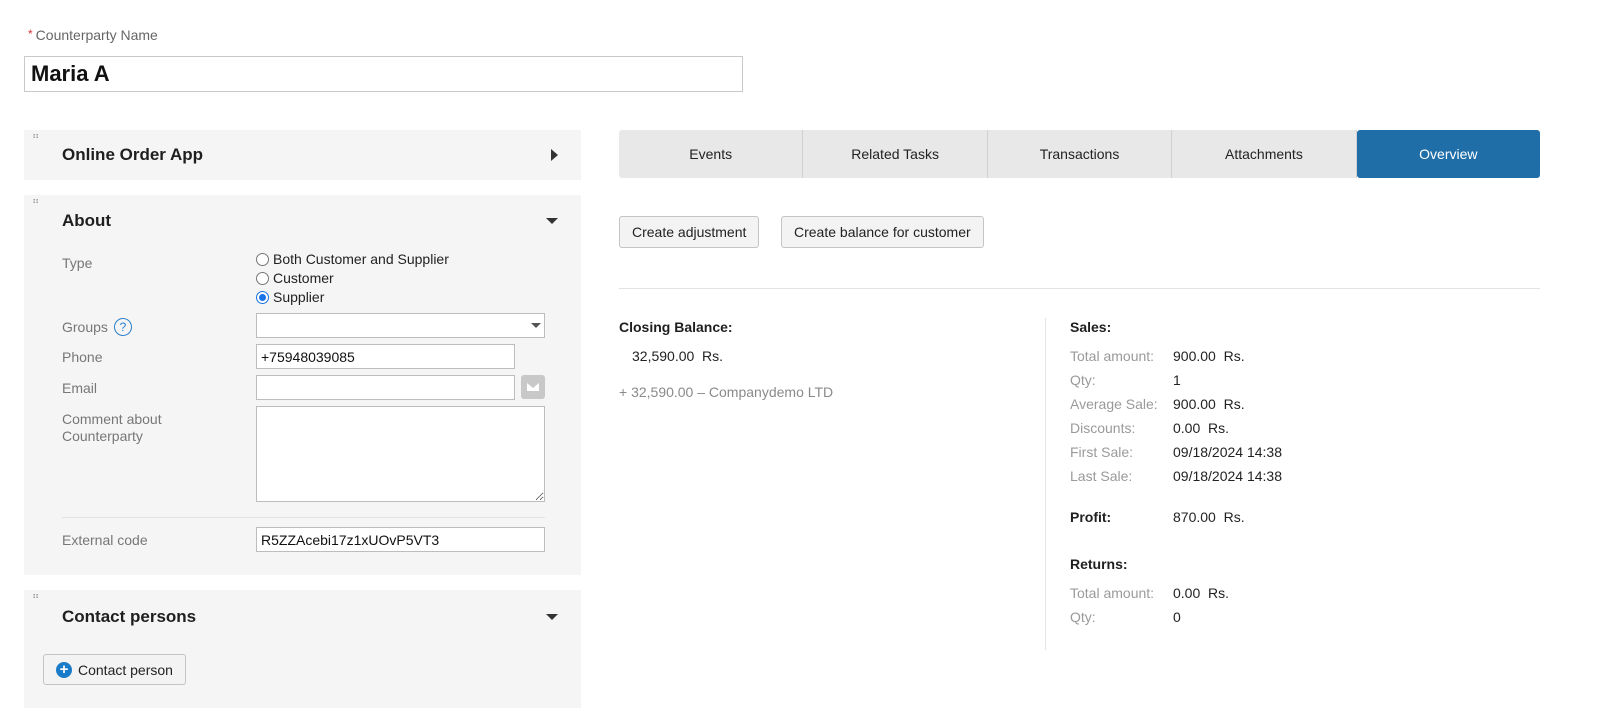  What do you see at coordinates (64, 669) in the screenshot?
I see `plus-icon: +` at bounding box center [64, 669].